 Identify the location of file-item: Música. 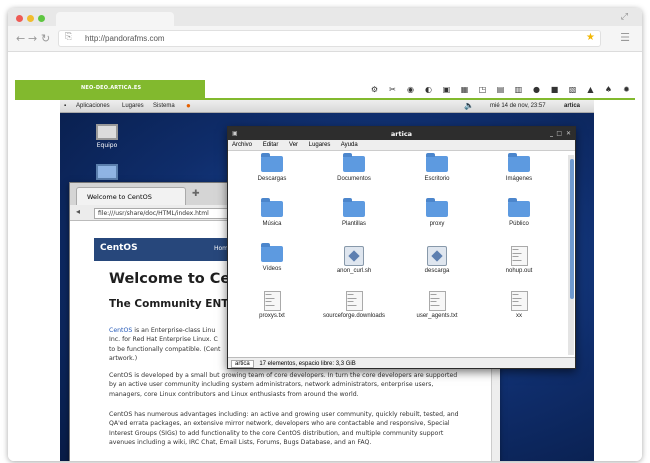
(272, 212).